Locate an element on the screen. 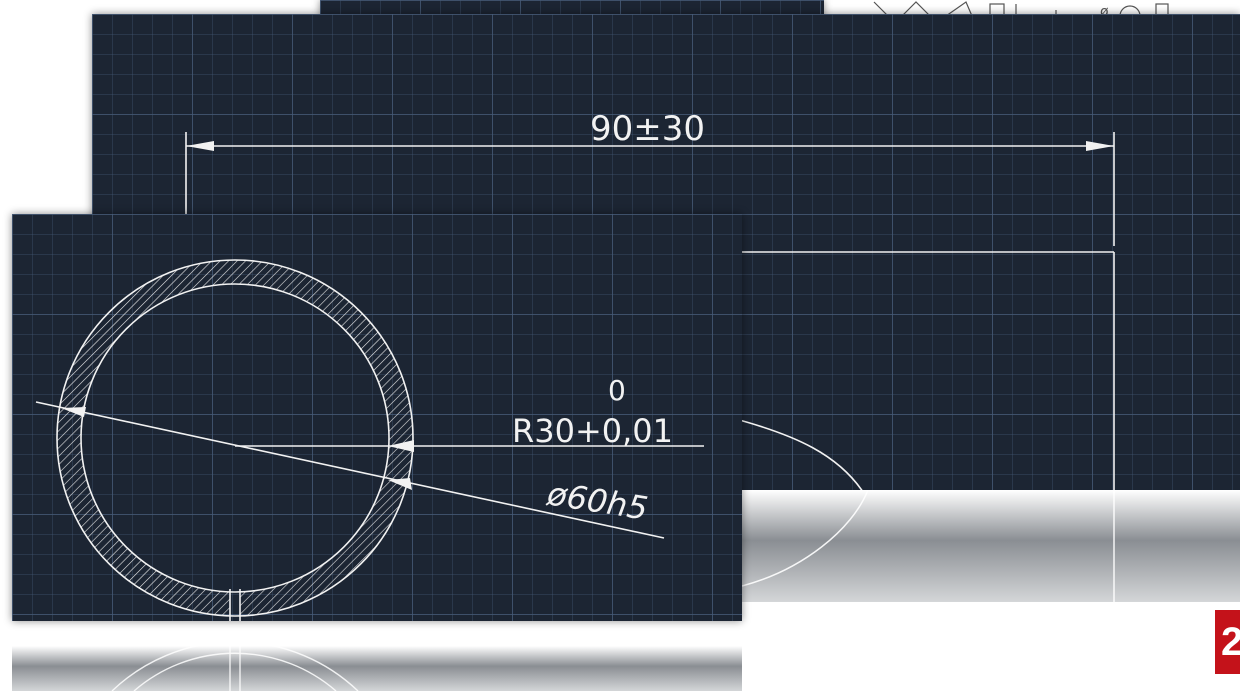  arrow-left is located at coordinates (200, 146).